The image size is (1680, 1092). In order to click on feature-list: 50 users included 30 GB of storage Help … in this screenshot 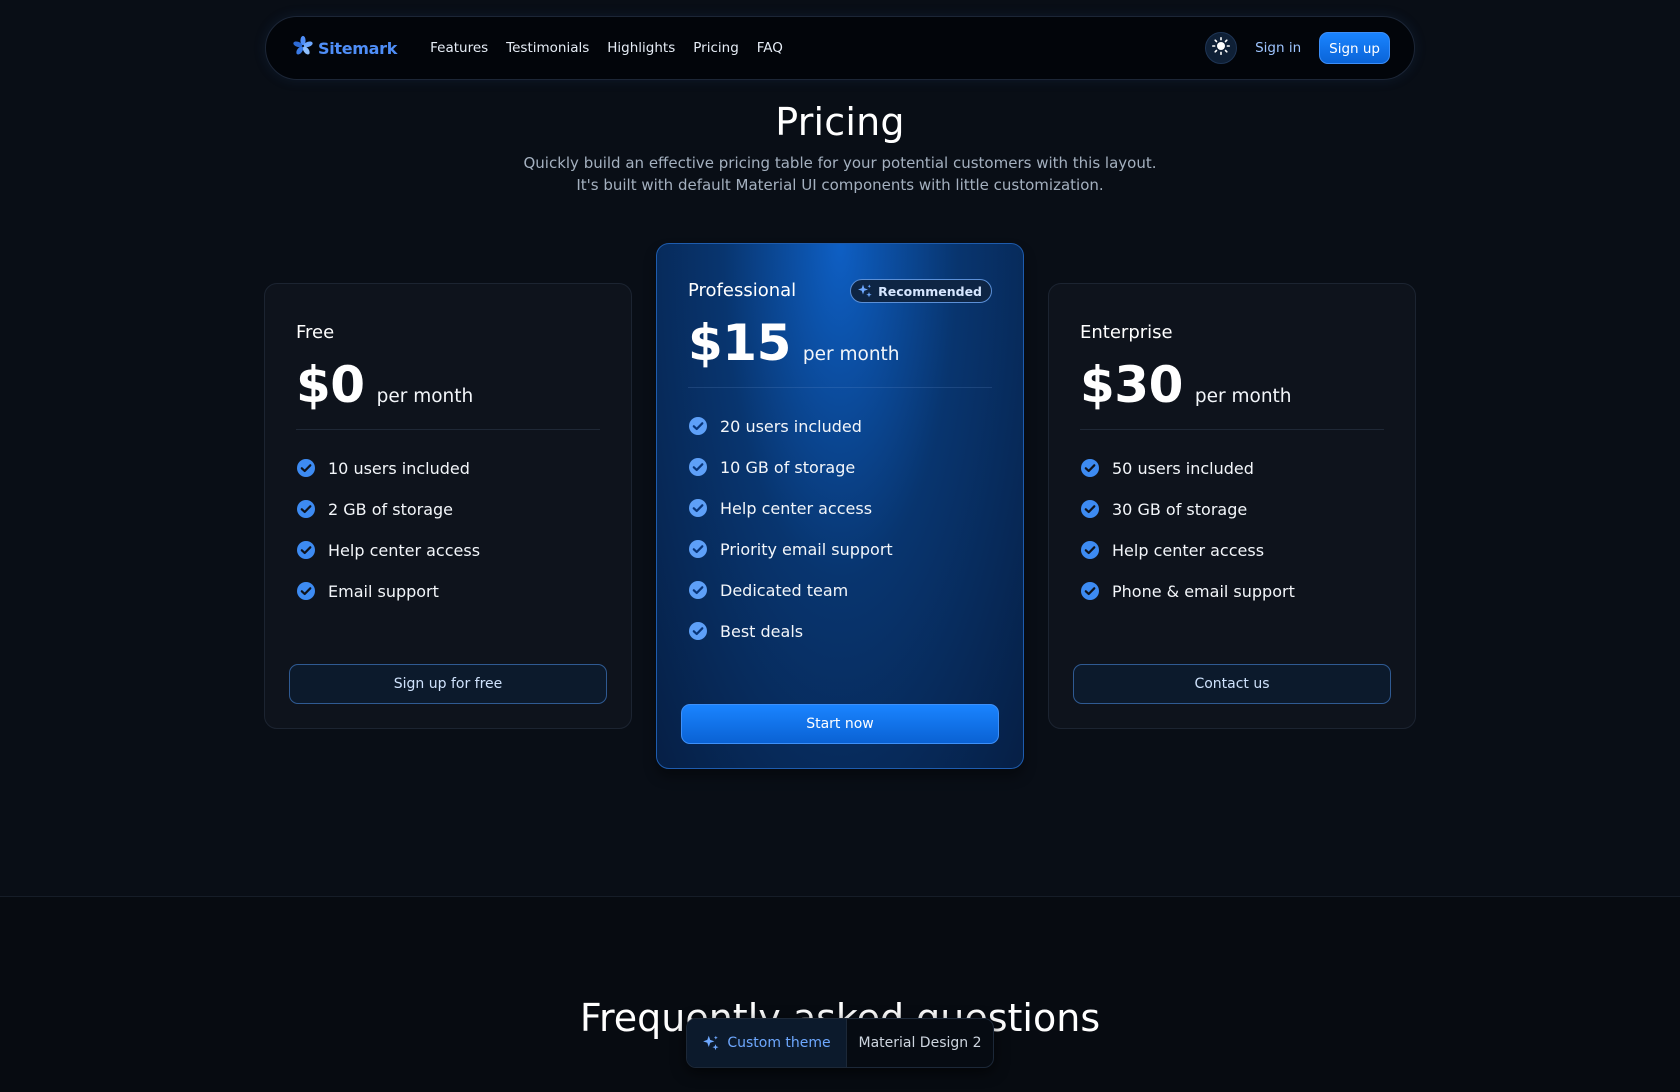, I will do `click(1232, 529)`.